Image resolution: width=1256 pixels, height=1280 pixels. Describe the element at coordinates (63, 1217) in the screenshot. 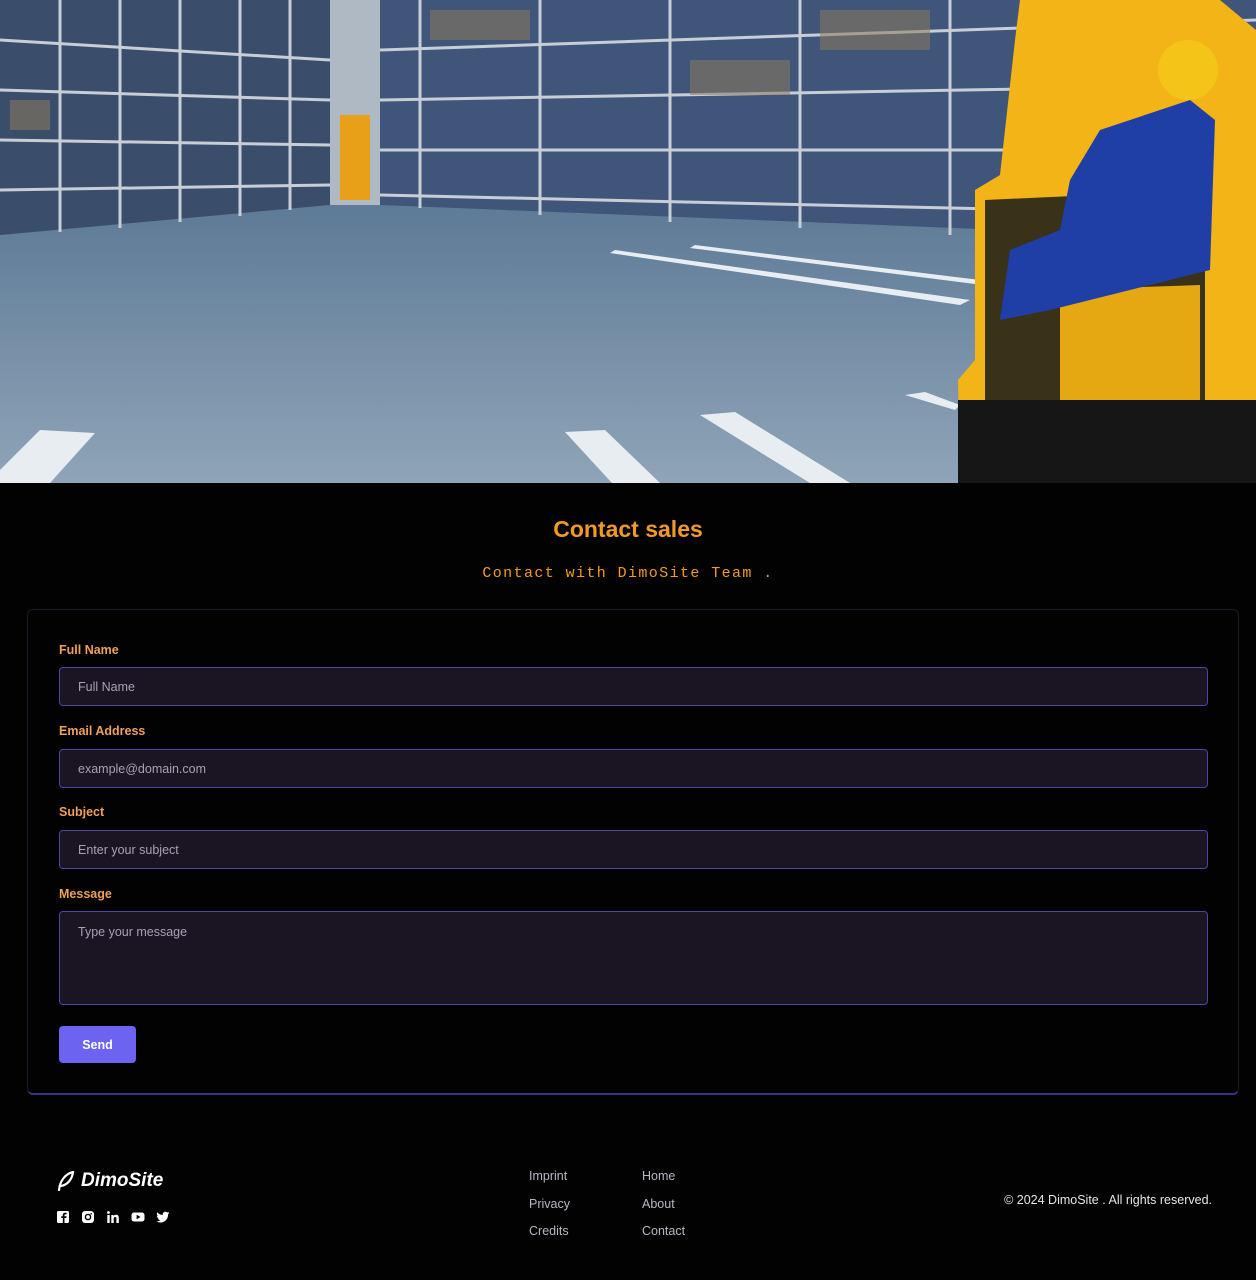

I see `facebook-icon` at that location.